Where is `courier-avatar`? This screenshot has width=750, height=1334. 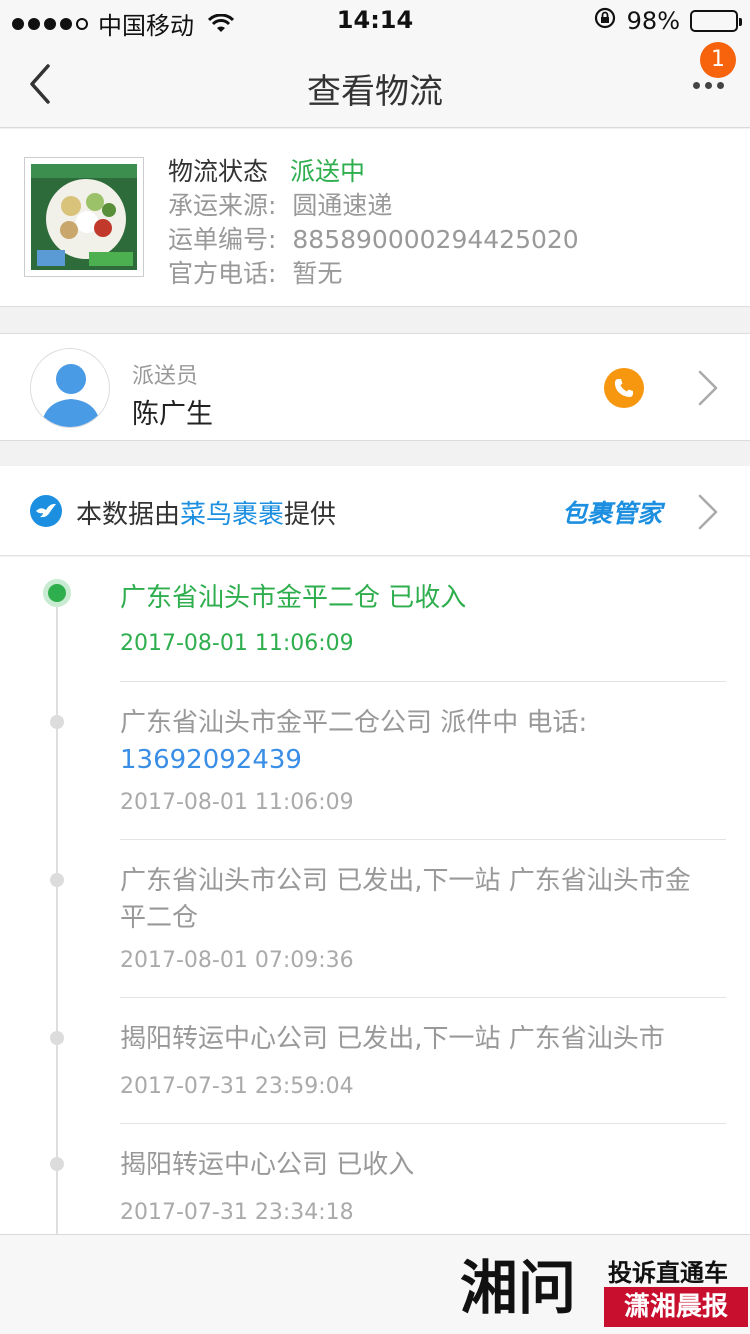
courier-avatar is located at coordinates (70, 388).